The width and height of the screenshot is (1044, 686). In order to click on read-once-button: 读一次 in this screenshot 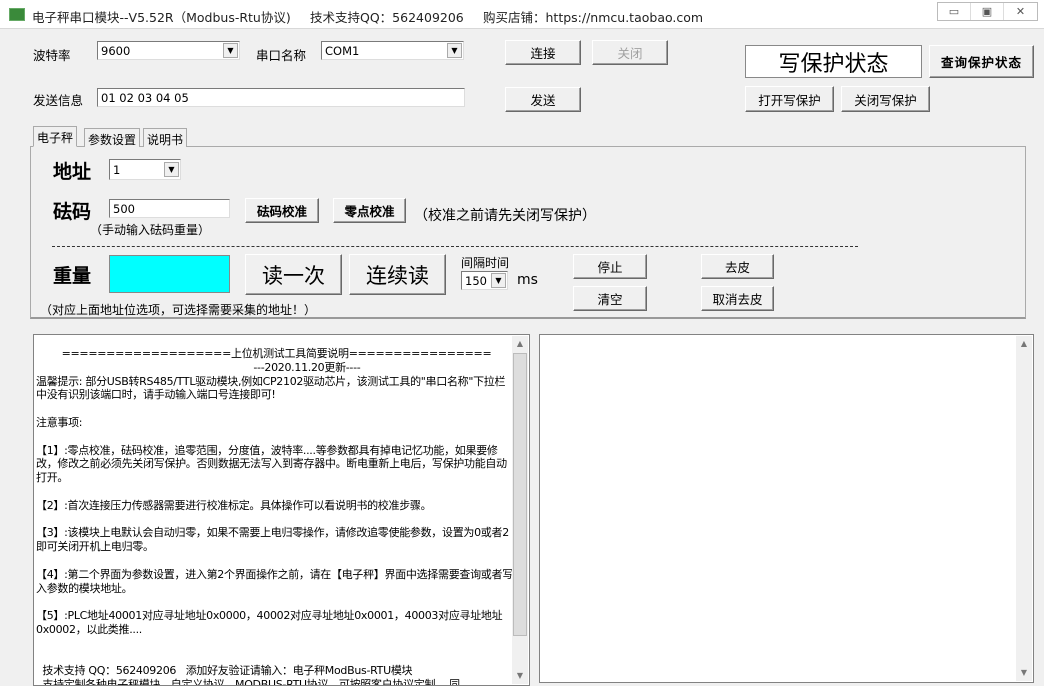, I will do `click(293, 274)`.